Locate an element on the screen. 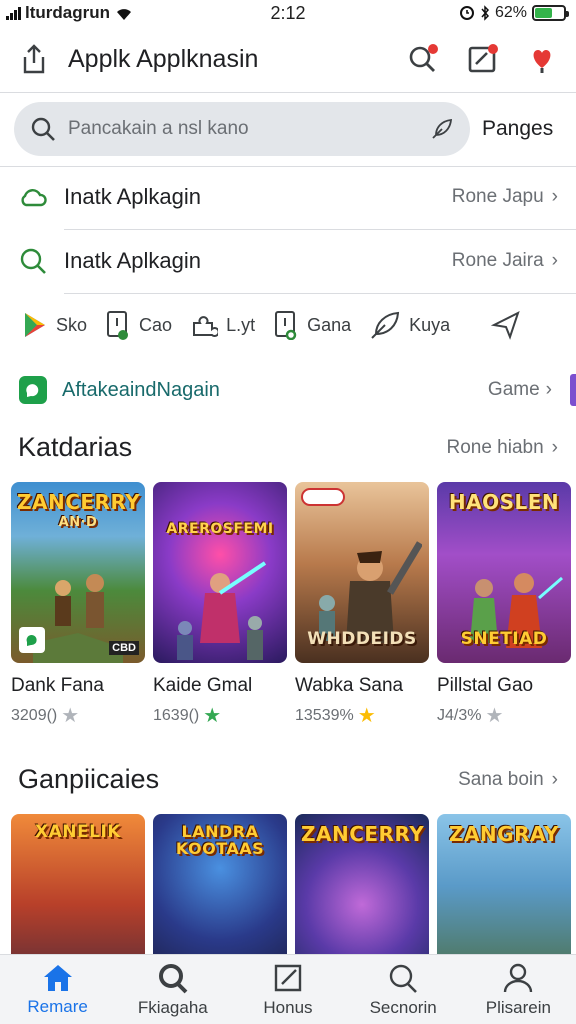  chip-label: Gana is located at coordinates (329, 324).